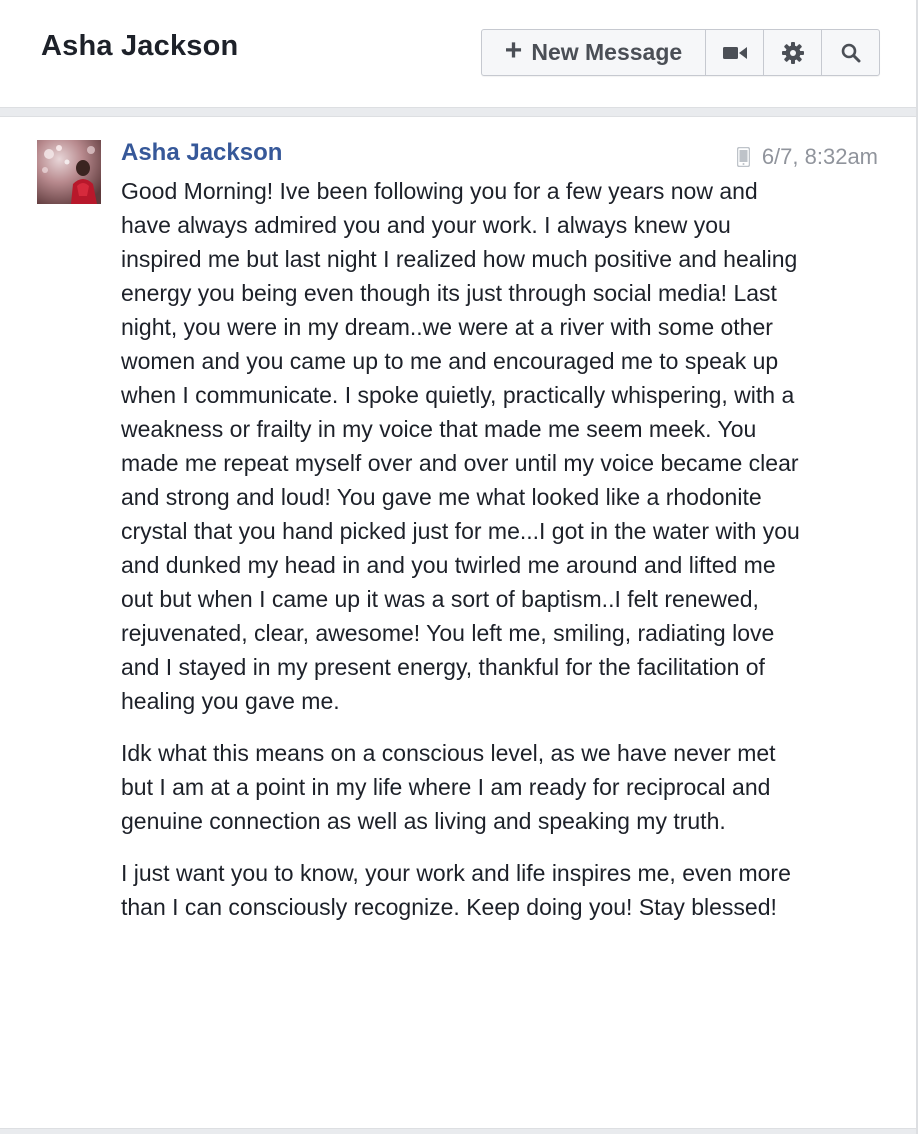 This screenshot has width=924, height=1134. I want to click on conversation-title: Asha Jackson, so click(140, 46).